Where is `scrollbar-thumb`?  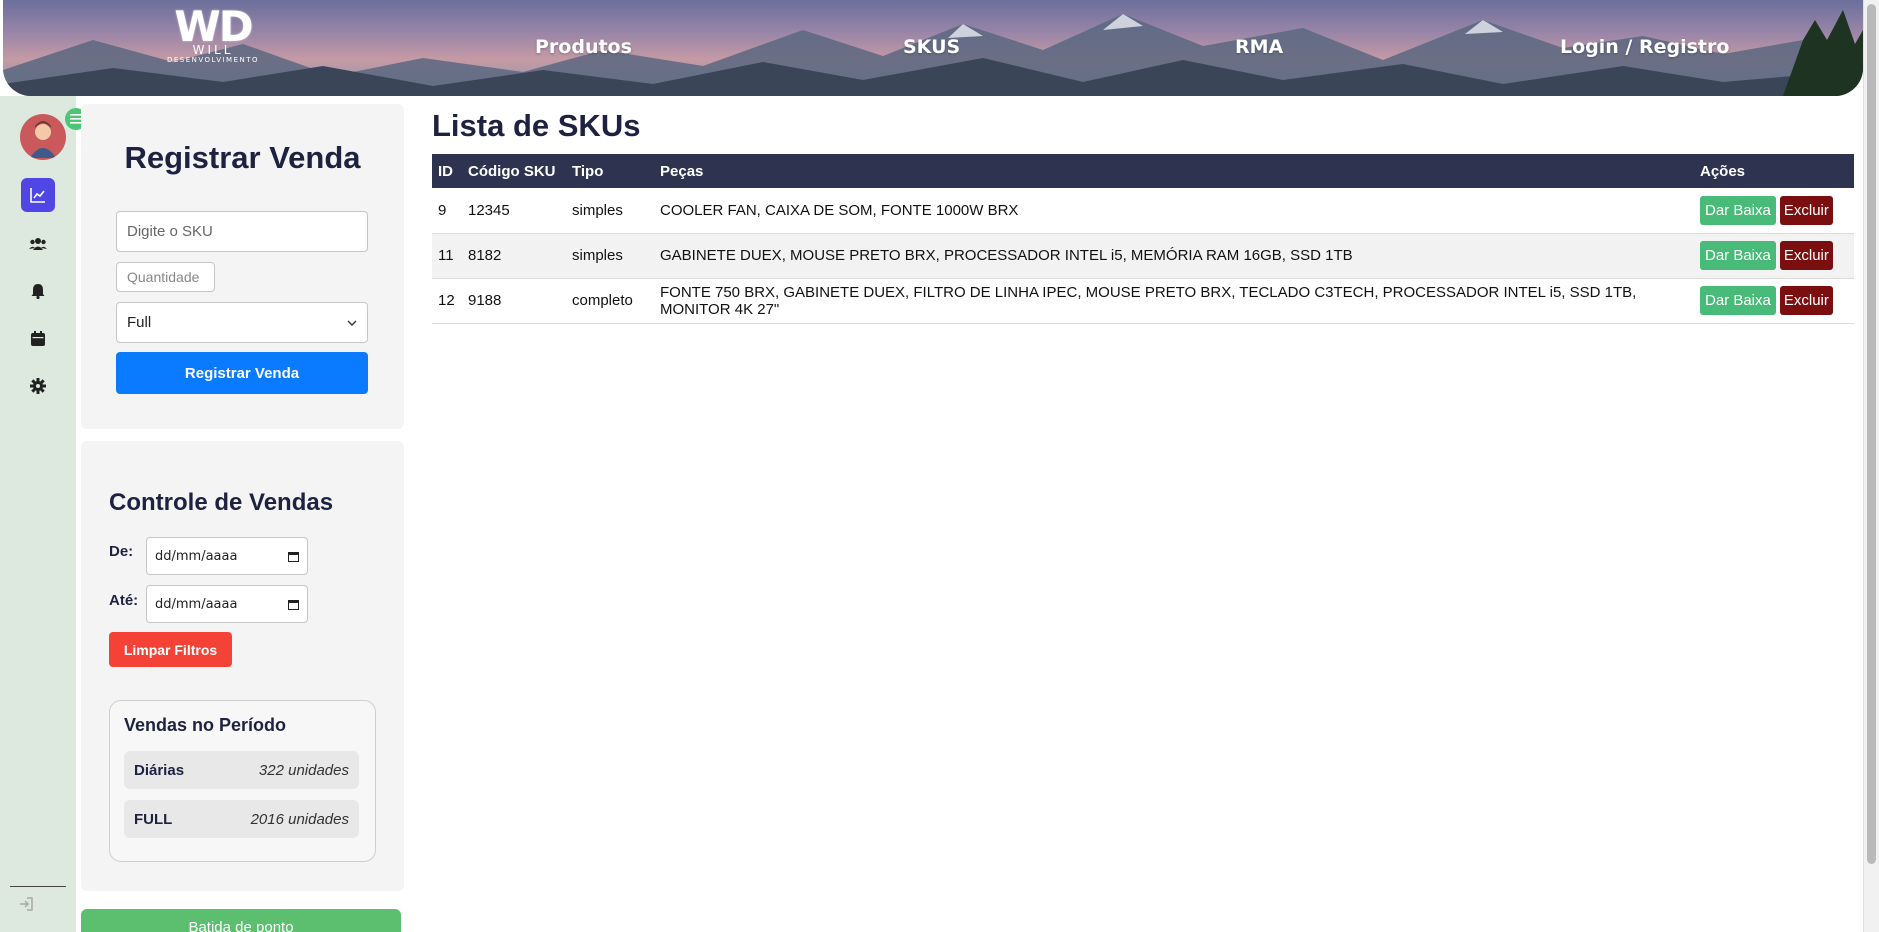
scrollbar-thumb is located at coordinates (1871, 434).